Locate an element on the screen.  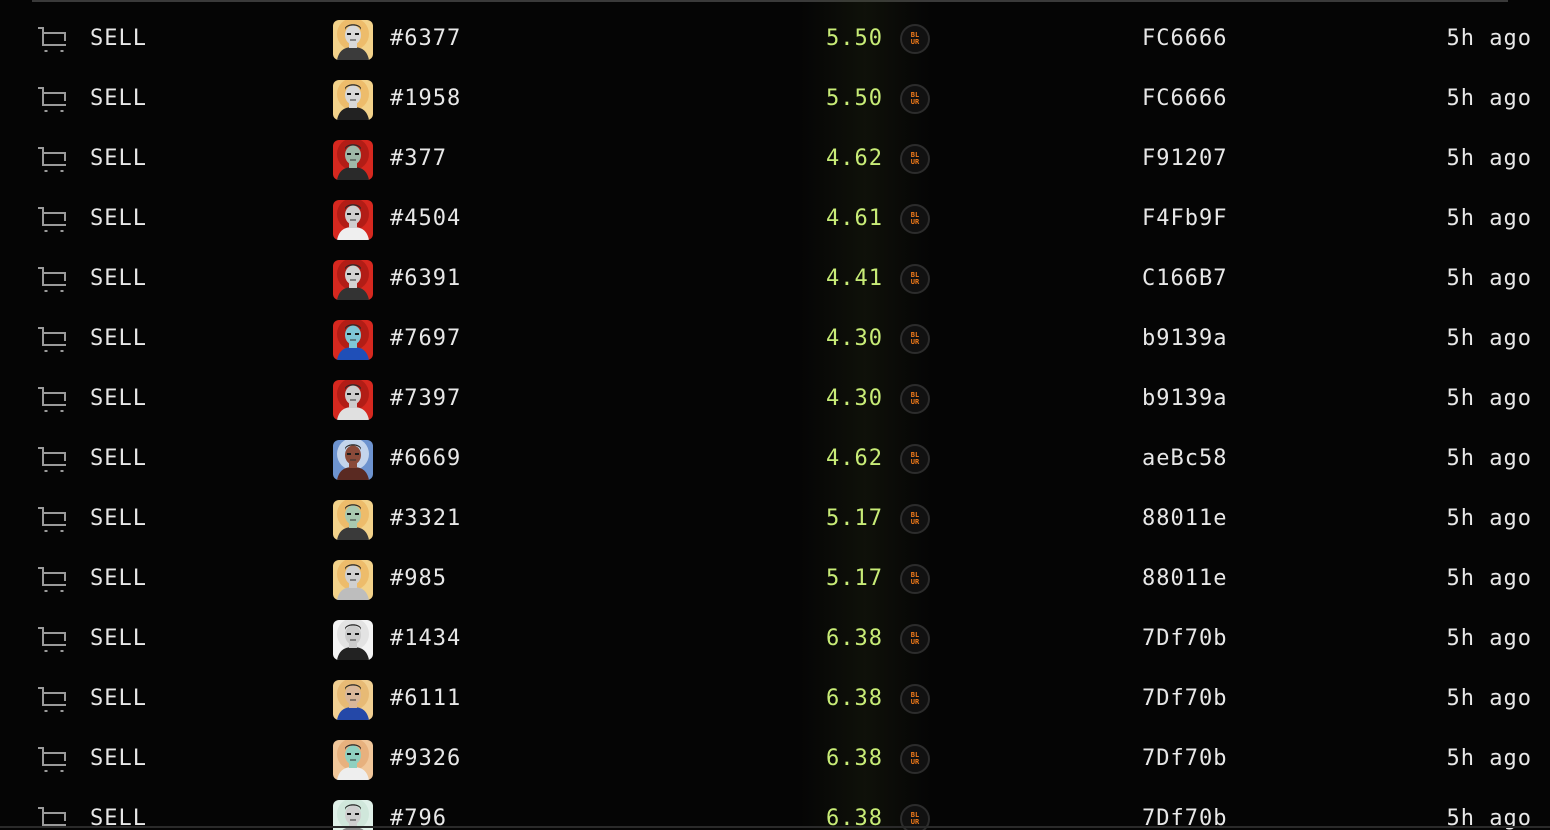
table-row: SELL #7697 4.30 BL UR b9139a 5h ago is located at coordinates (775, 340).